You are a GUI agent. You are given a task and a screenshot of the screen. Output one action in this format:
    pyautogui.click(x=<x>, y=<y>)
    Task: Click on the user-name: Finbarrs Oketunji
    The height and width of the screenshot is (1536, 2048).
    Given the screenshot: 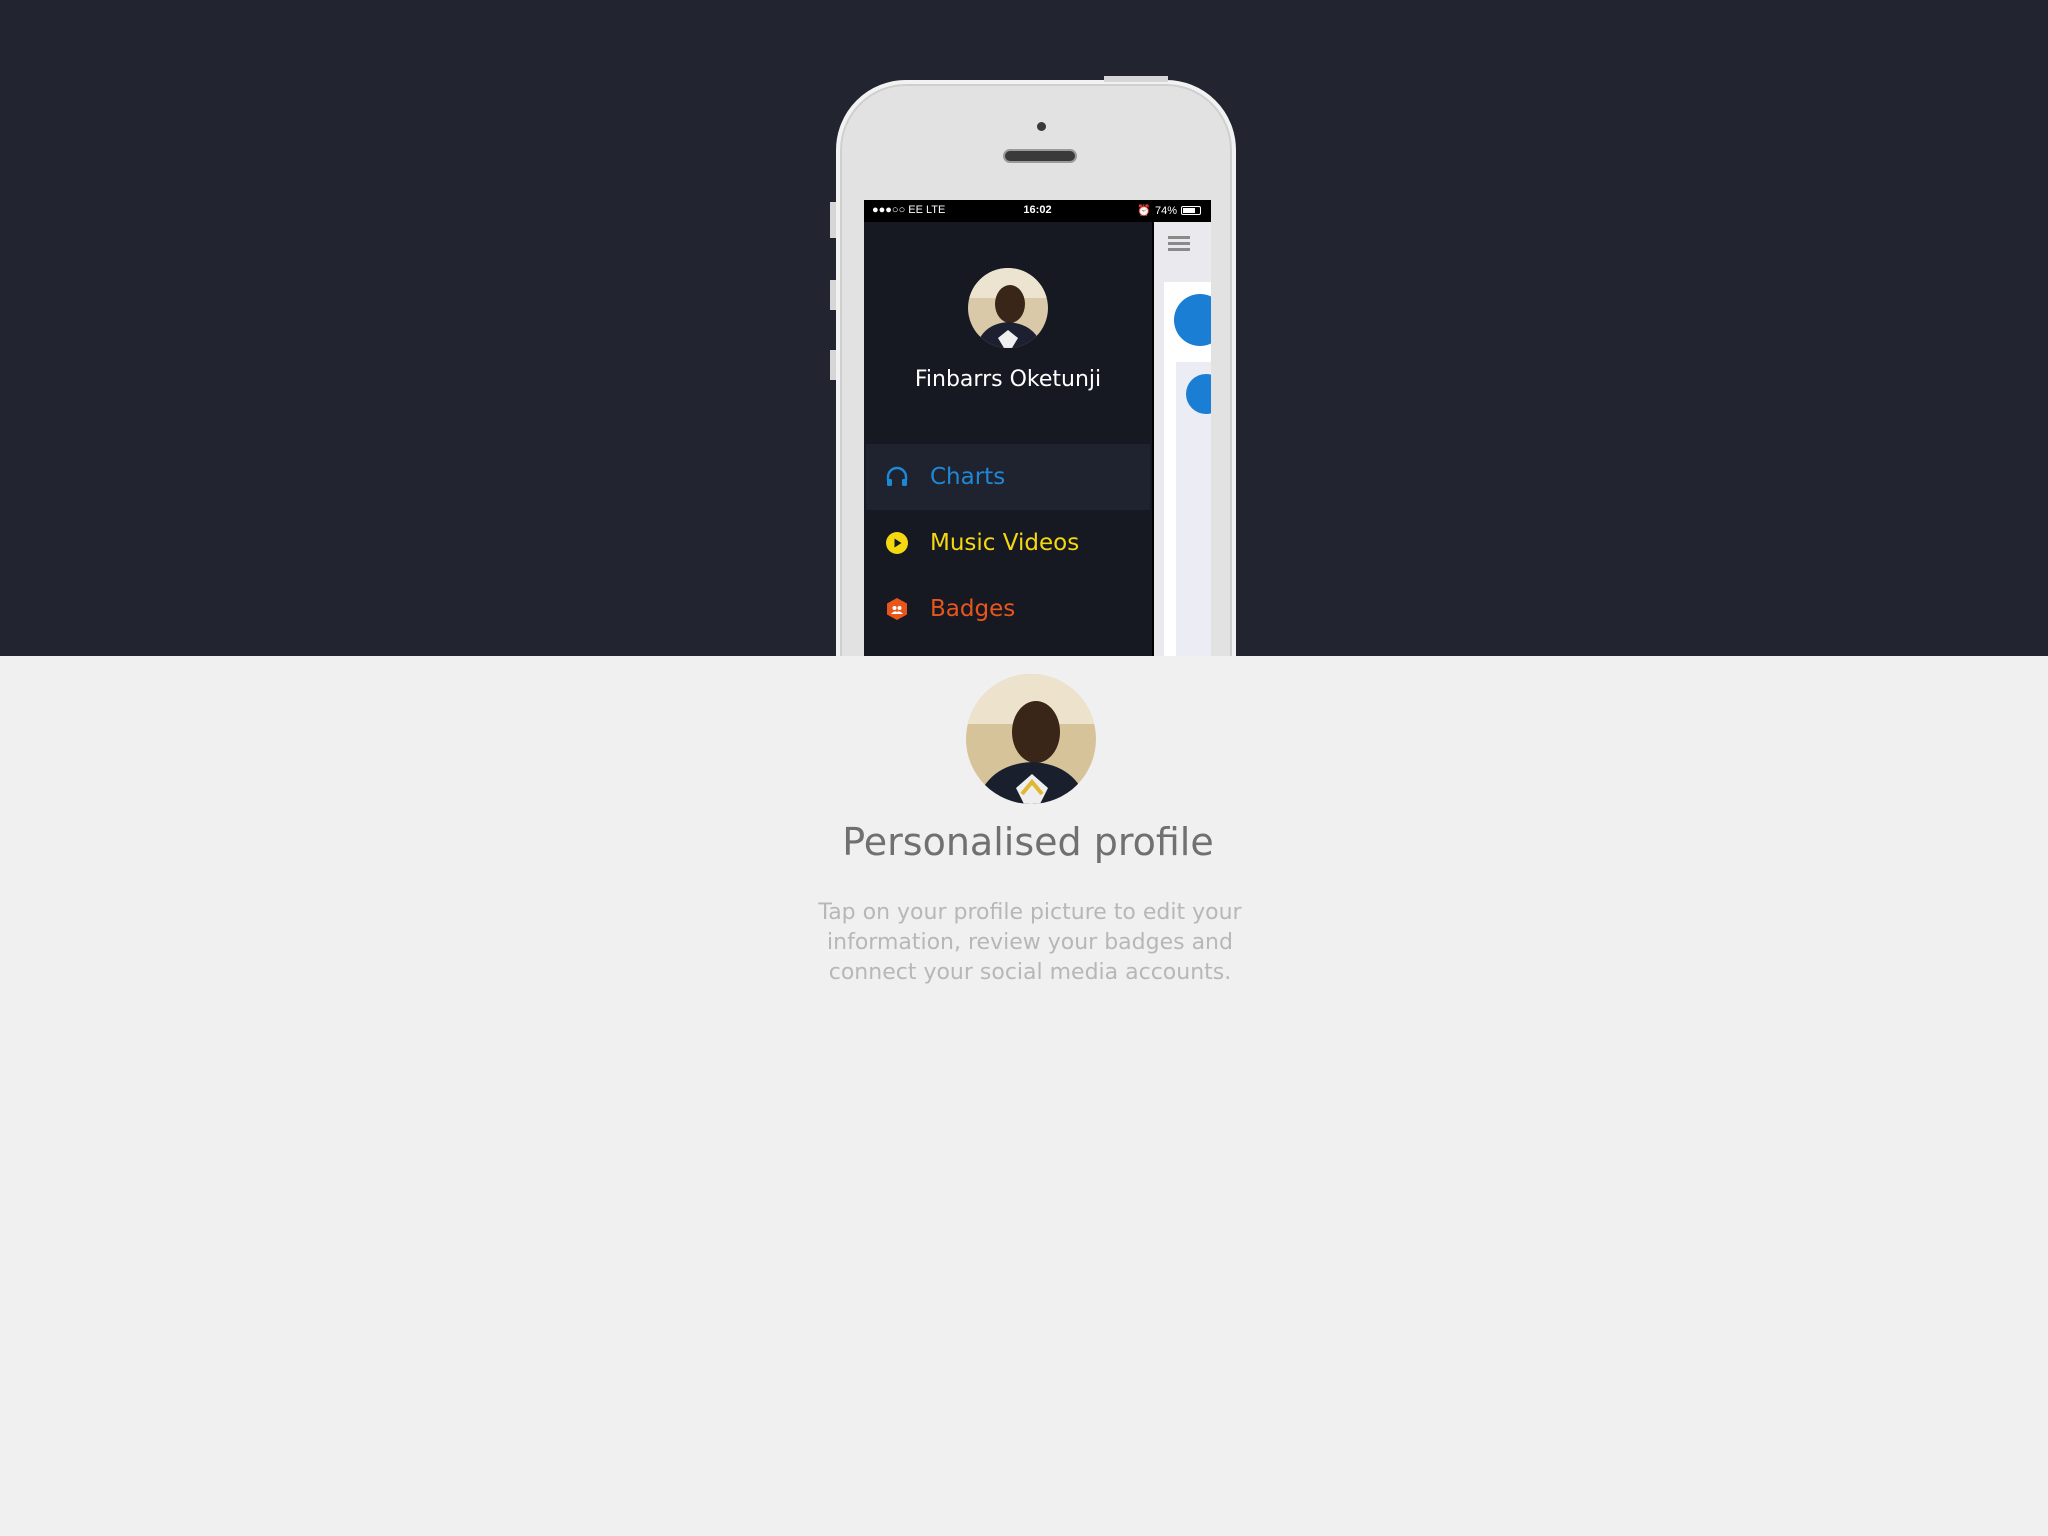 What is the action you would take?
    pyautogui.click(x=1008, y=379)
    